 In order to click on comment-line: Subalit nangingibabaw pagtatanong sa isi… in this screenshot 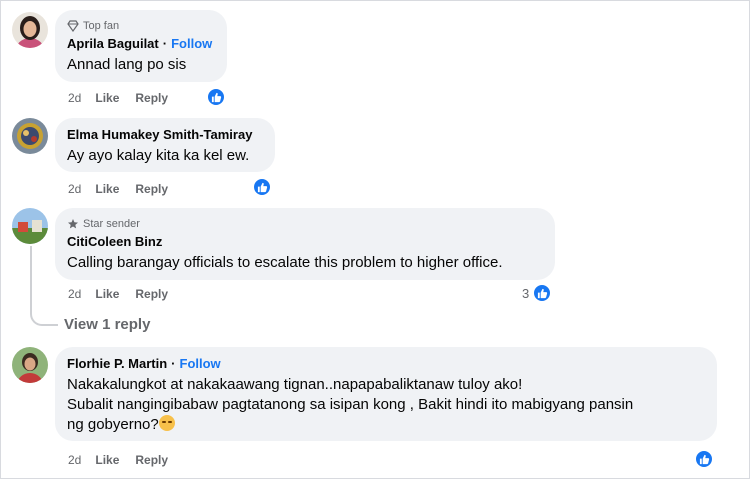, I will do `click(350, 404)`.